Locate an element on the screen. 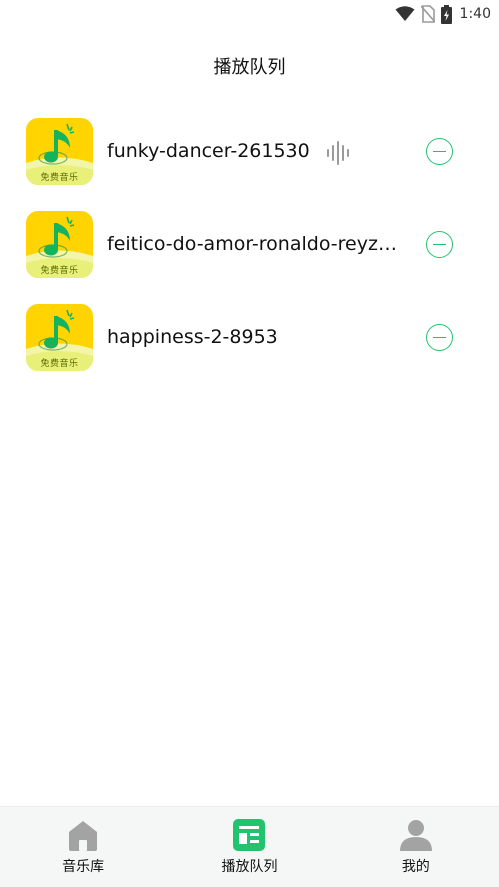 The image size is (499, 887). song-title: funky-dancer-261530 is located at coordinates (208, 151).